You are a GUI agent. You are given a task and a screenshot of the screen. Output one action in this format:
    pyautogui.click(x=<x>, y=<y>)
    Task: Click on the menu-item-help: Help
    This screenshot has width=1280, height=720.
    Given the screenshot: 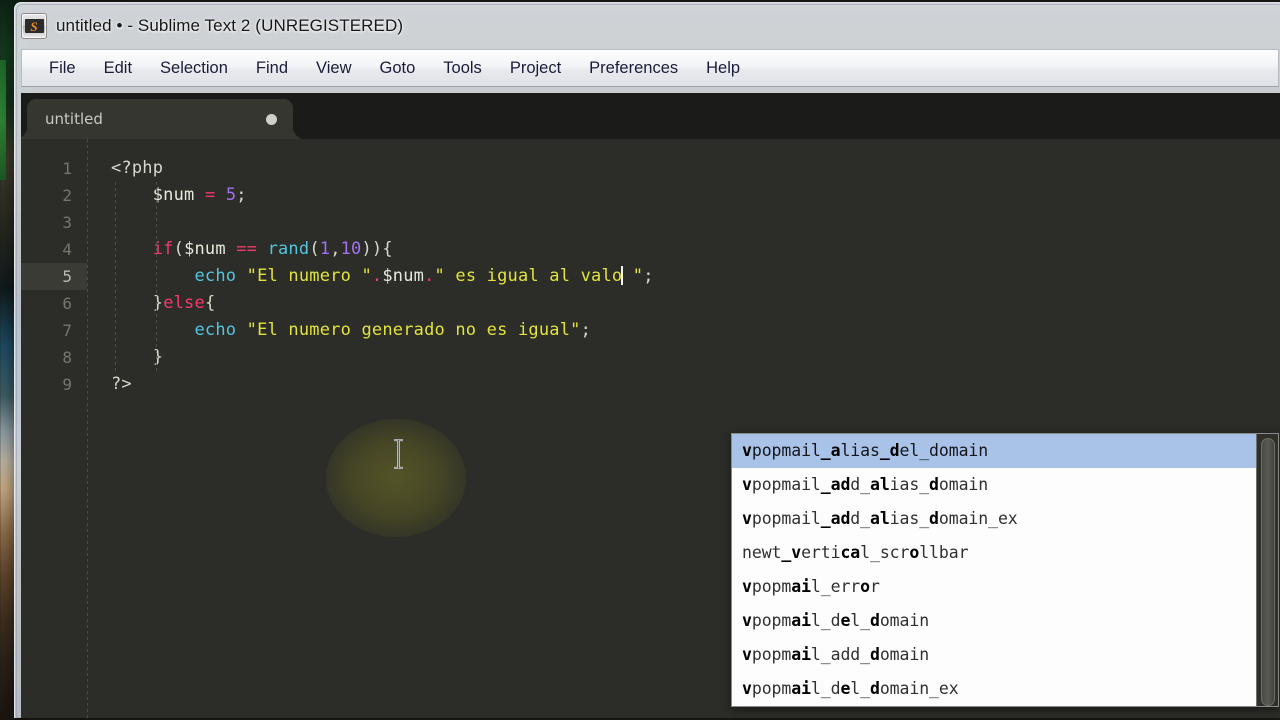 What is the action you would take?
    pyautogui.click(x=723, y=68)
    